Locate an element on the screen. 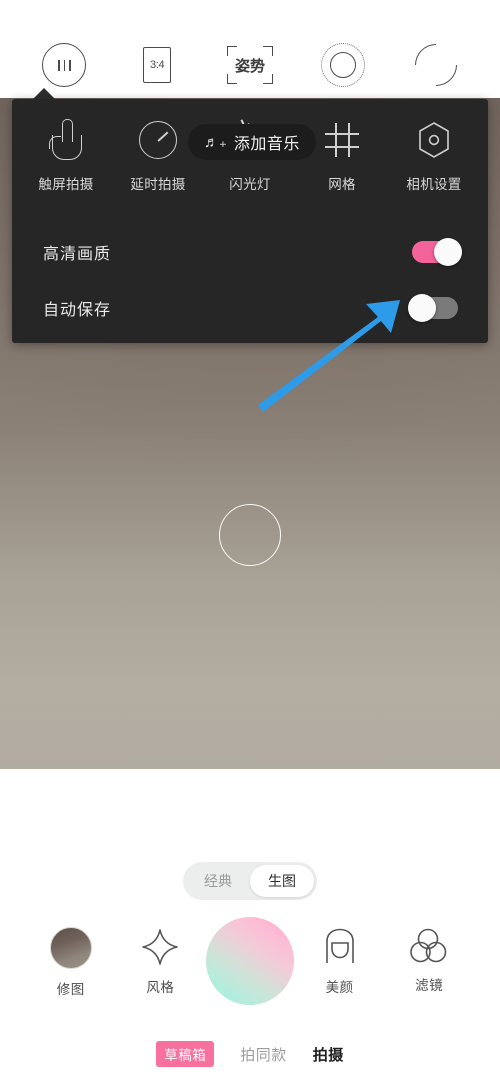 The height and width of the screenshot is (1088, 500). topbar-pose-button: 姿势 is located at coordinates (250, 65).